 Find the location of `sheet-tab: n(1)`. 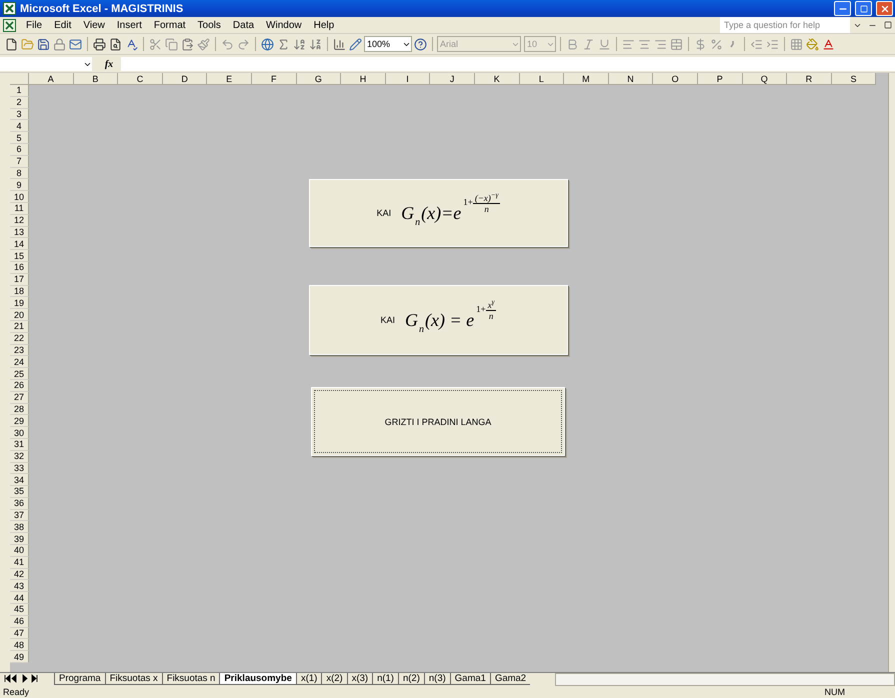

sheet-tab: n(1) is located at coordinates (385, 679).